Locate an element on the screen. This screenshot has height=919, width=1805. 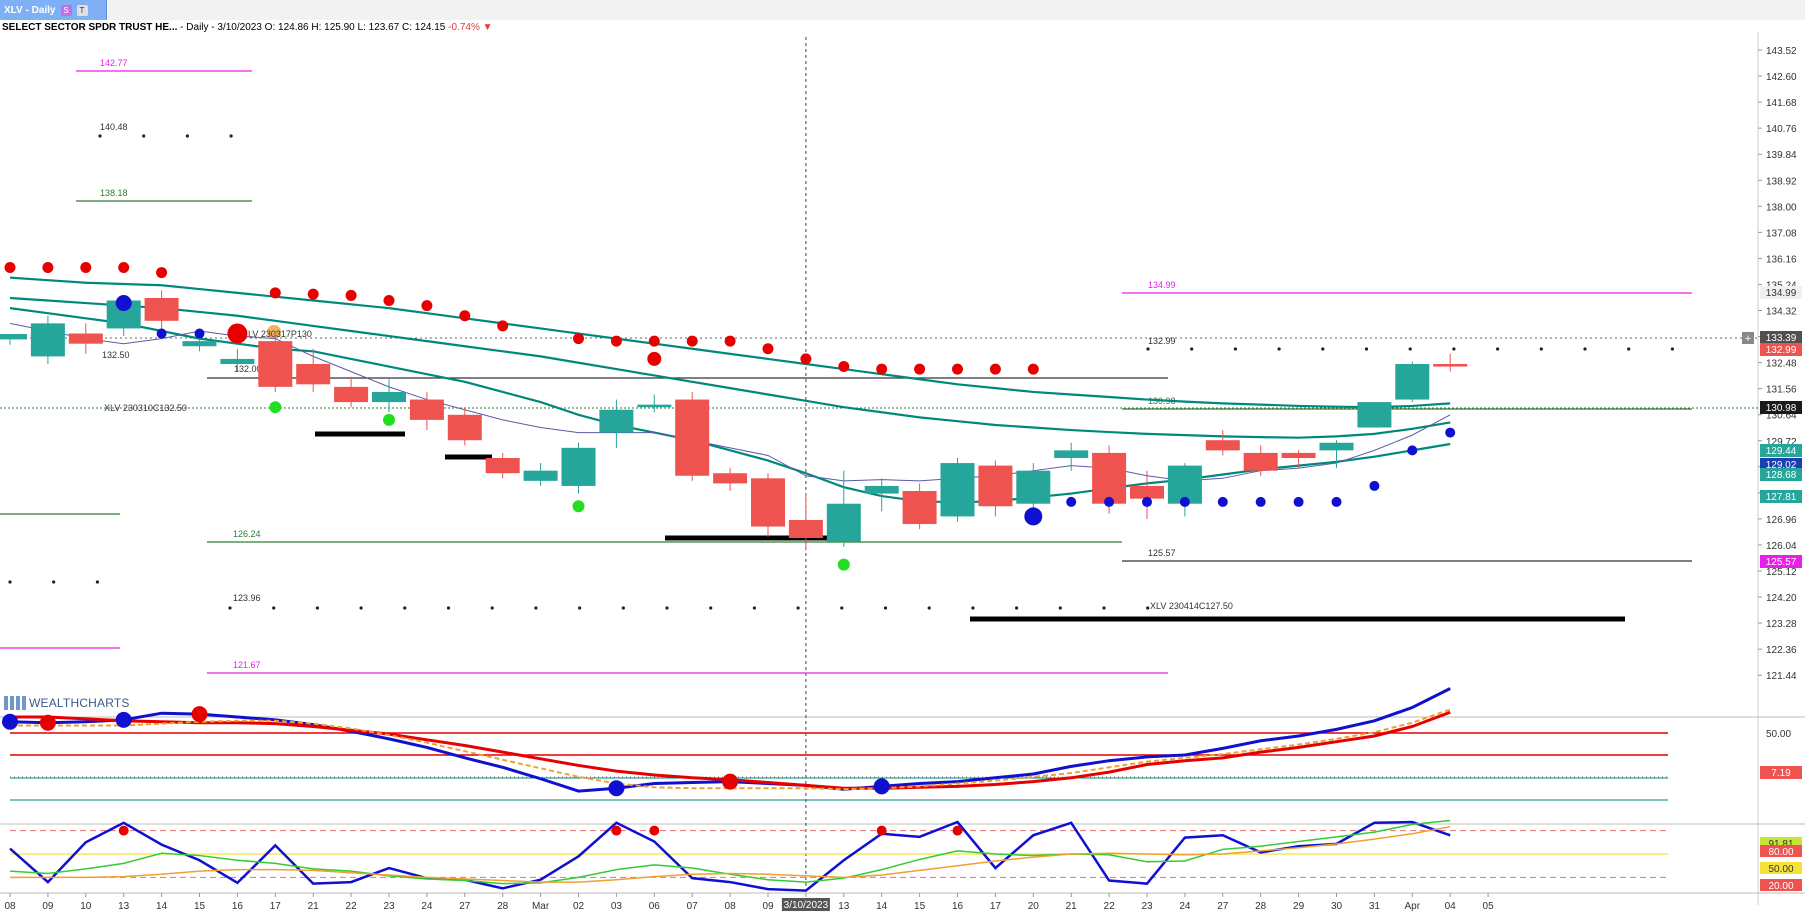
y-tick-label: 138.92 is located at coordinates (1781, 181).